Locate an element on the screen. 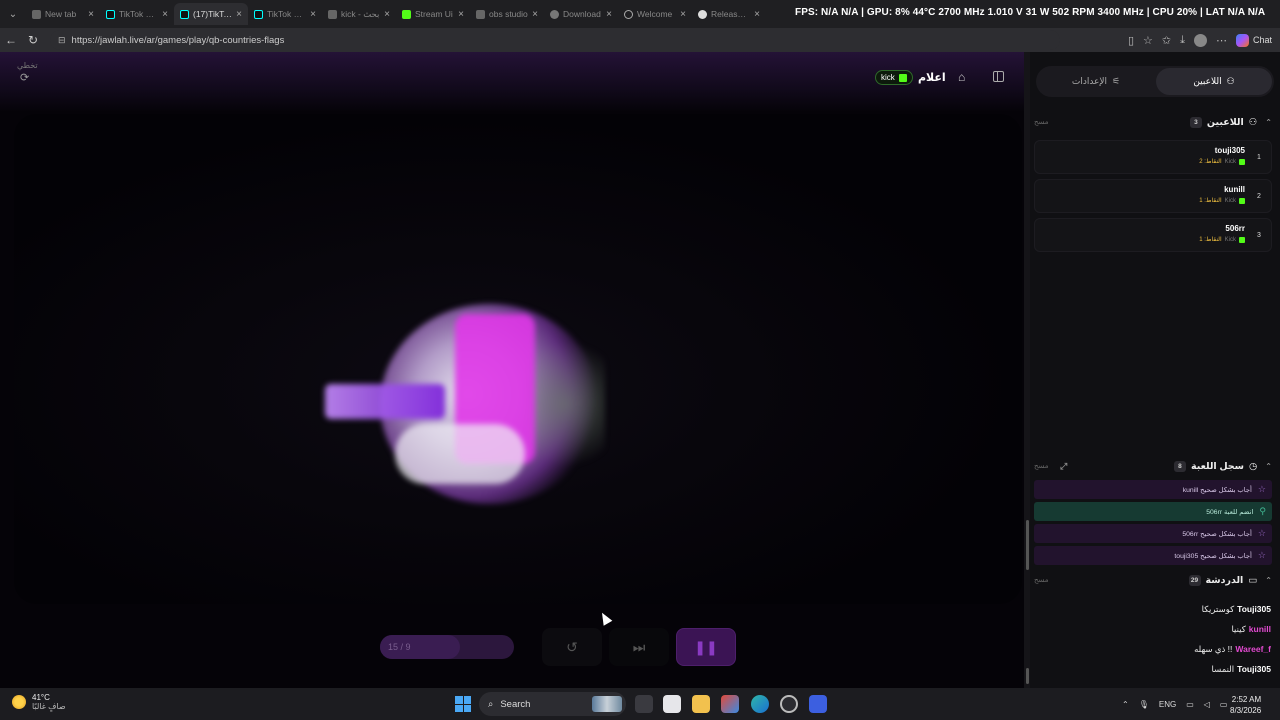  sidebar-tabs: الإعدادات ⚟ اللاعبين ⚇ is located at coordinates (1155, 81).